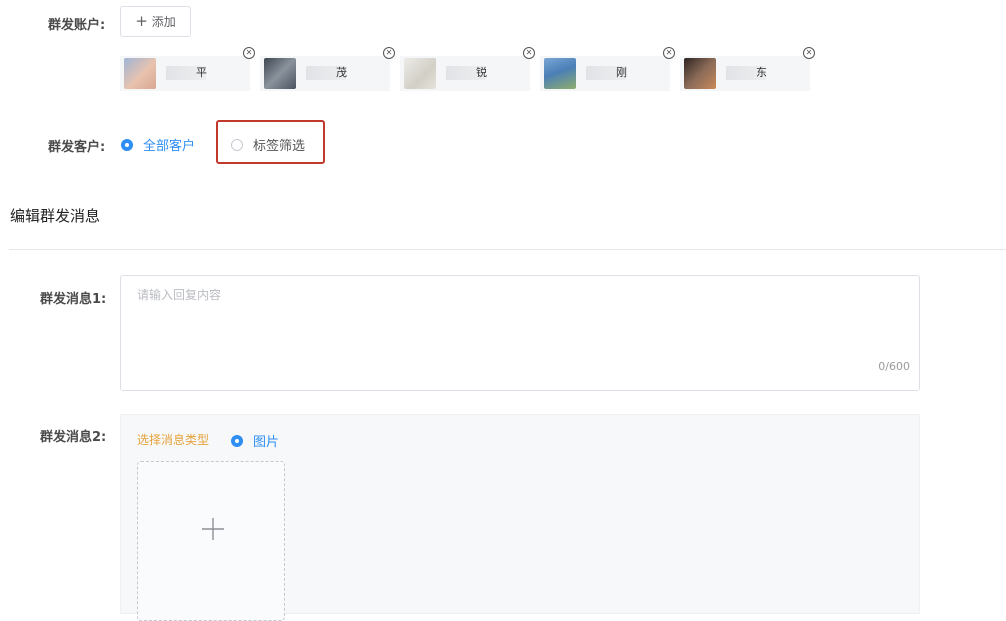 The height and width of the screenshot is (621, 1006). Describe the element at coordinates (607, 69) in the screenshot. I see `account-card: 刚 ✕` at that location.